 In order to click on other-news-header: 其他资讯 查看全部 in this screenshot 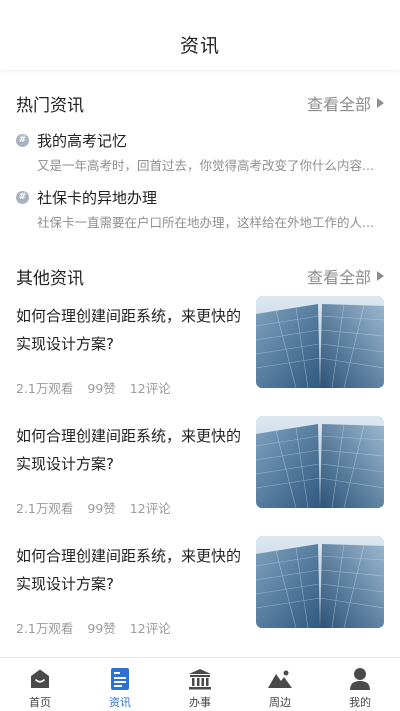, I will do `click(200, 276)`.